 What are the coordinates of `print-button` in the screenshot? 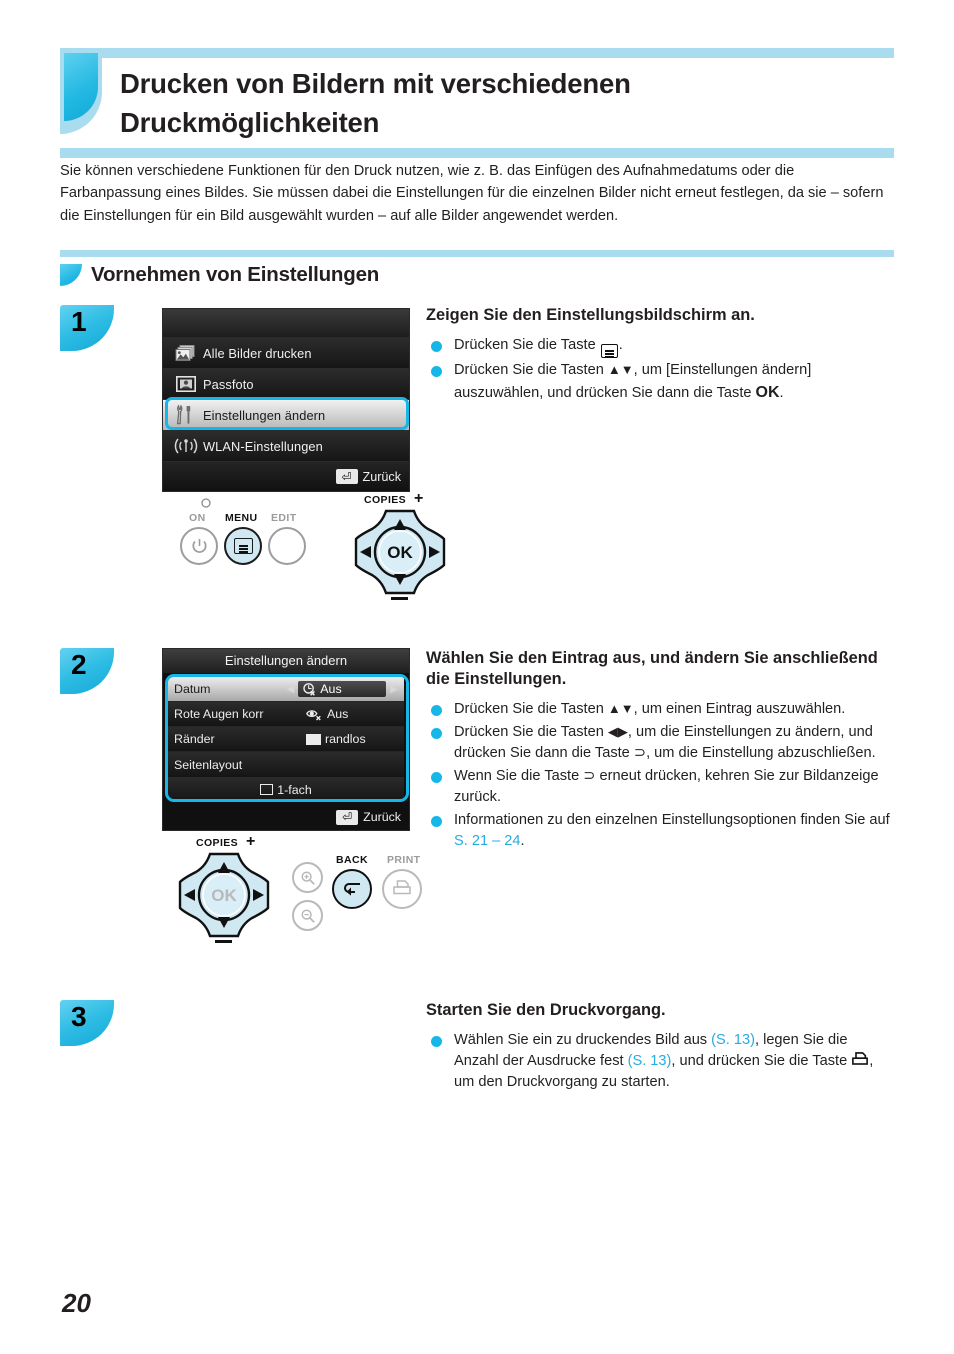 It's located at (402, 889).